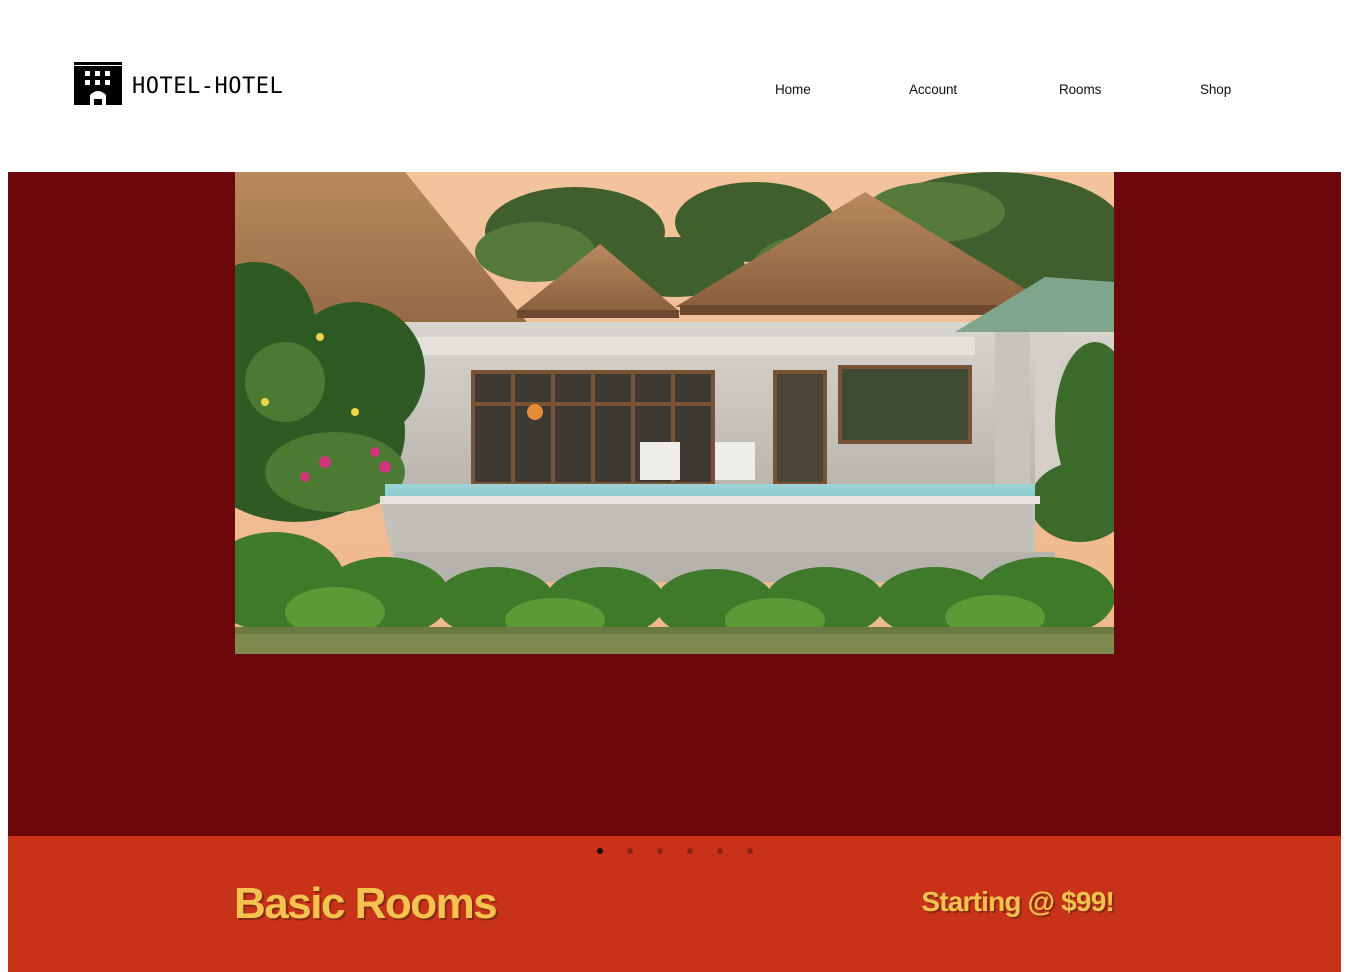 The height and width of the screenshot is (972, 1366). What do you see at coordinates (1215, 89) in the screenshot?
I see `nav-shop-link: Shop` at bounding box center [1215, 89].